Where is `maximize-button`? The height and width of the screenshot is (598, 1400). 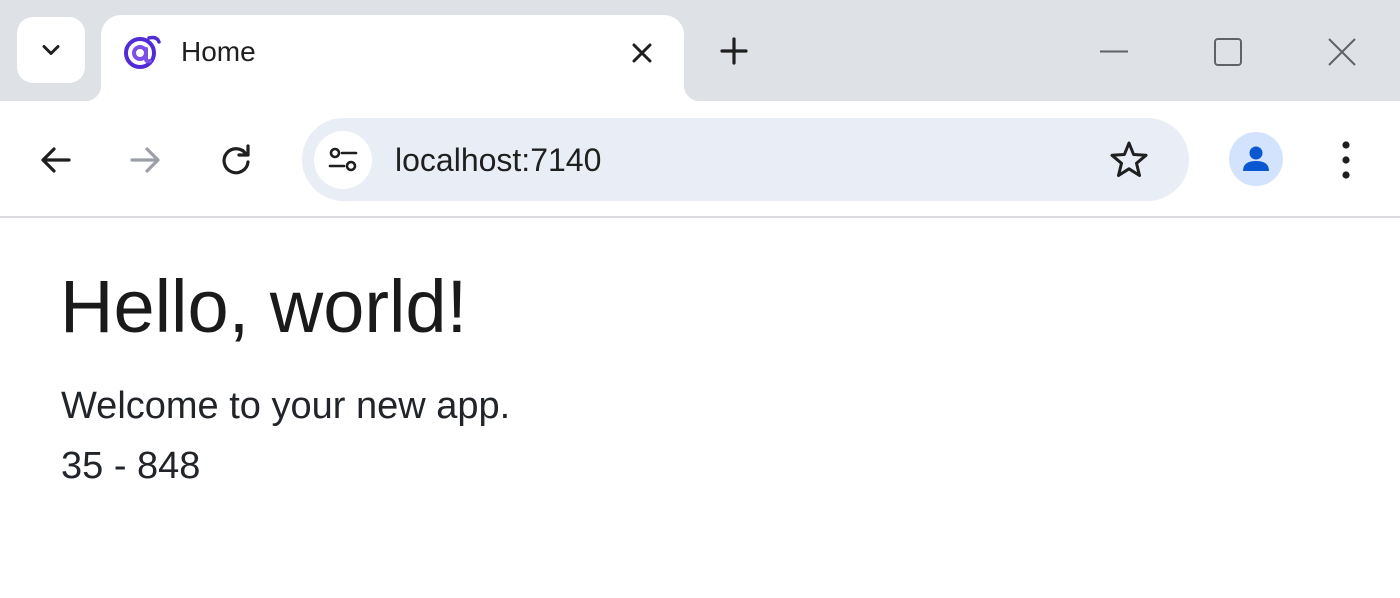 maximize-button is located at coordinates (1228, 52).